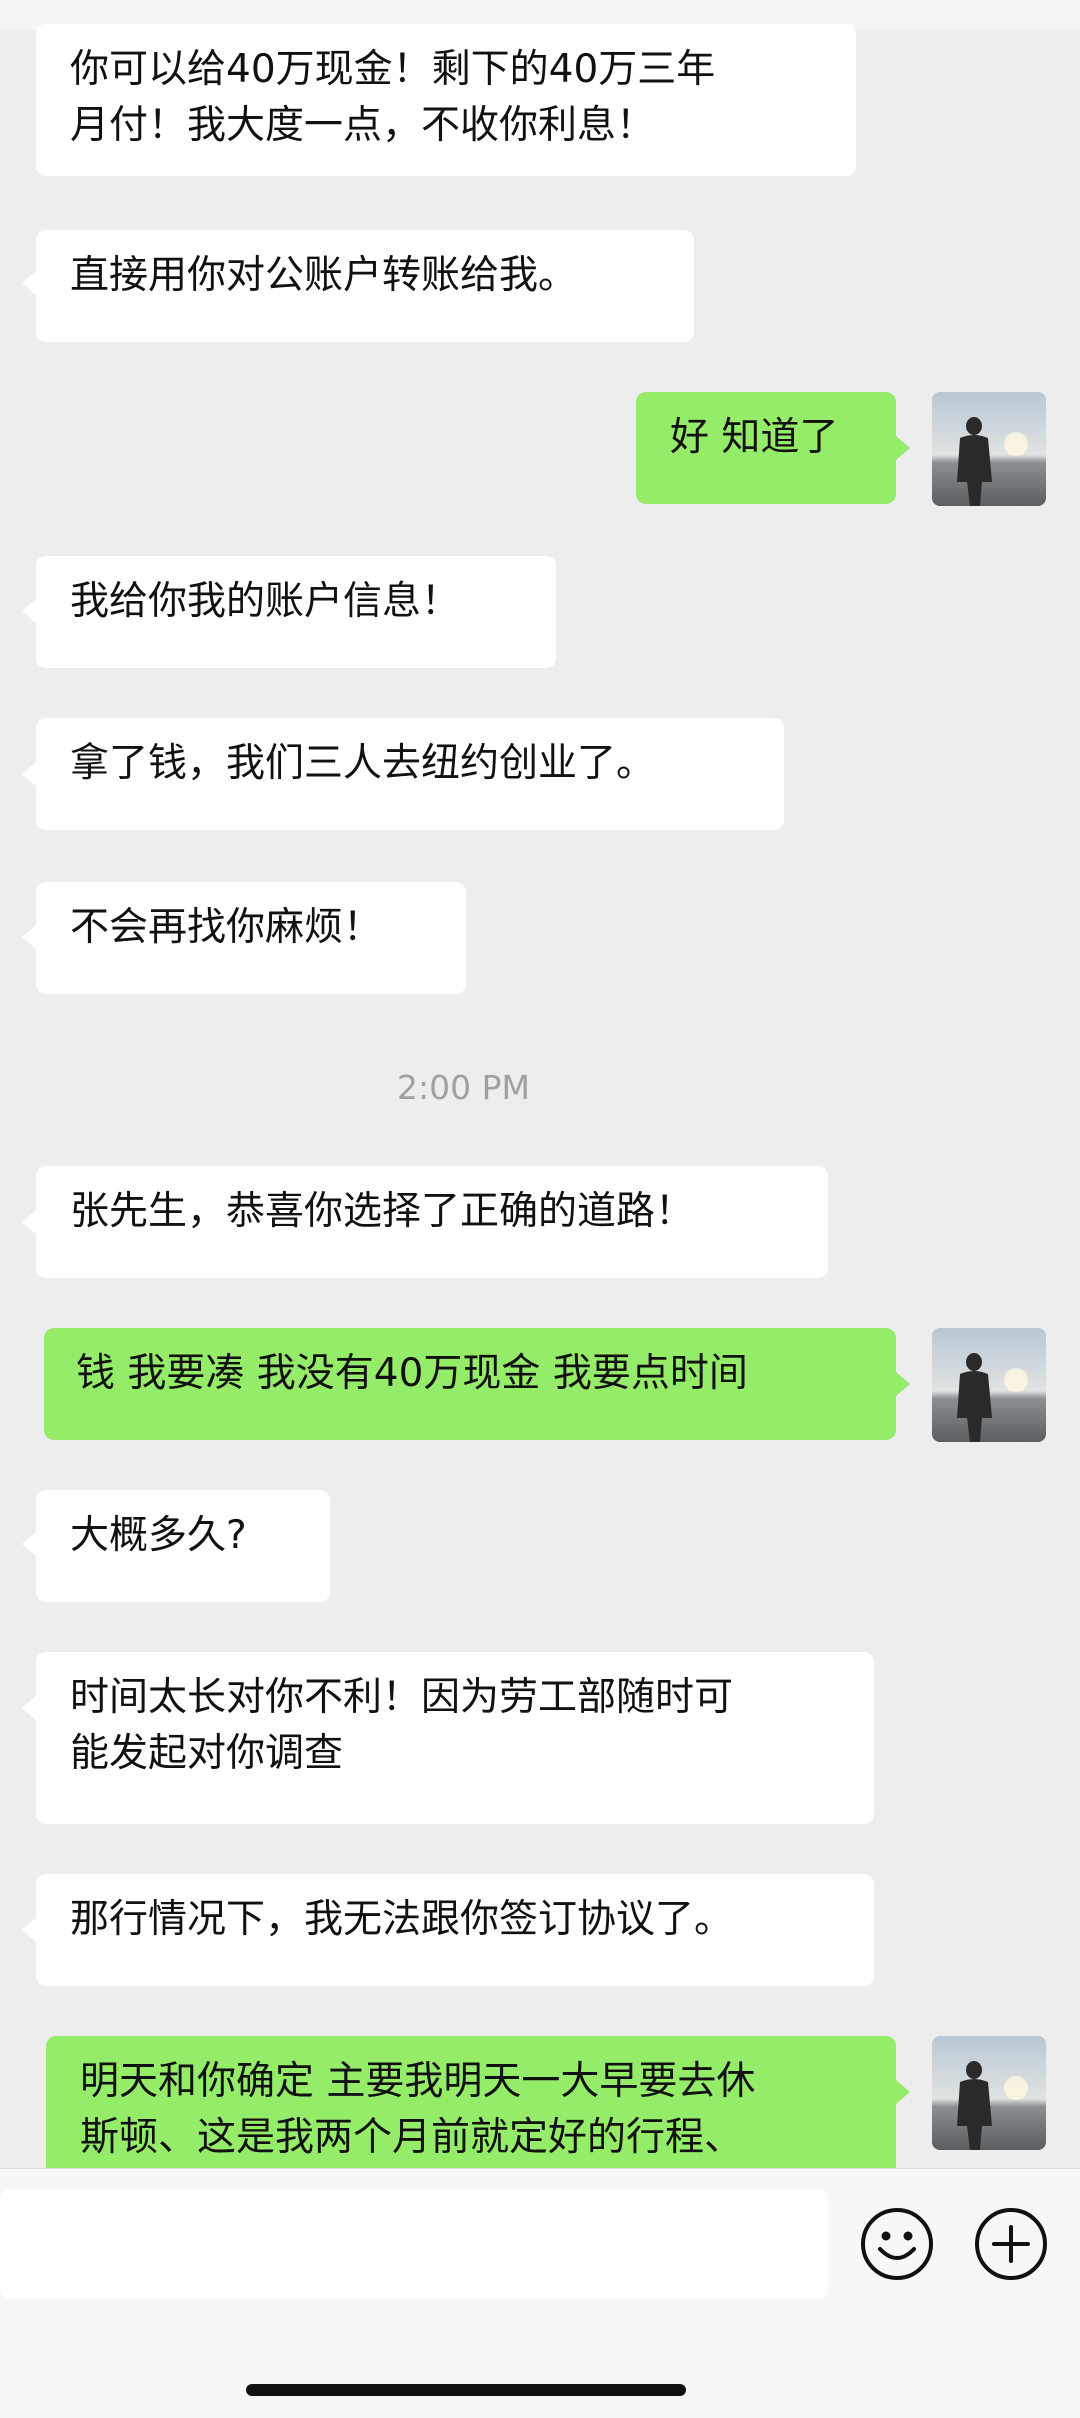 This screenshot has height=2418, width=1080. Describe the element at coordinates (251, 938) in the screenshot. I see `message-bubble-incoming: 不会再找你麻烦！` at that location.